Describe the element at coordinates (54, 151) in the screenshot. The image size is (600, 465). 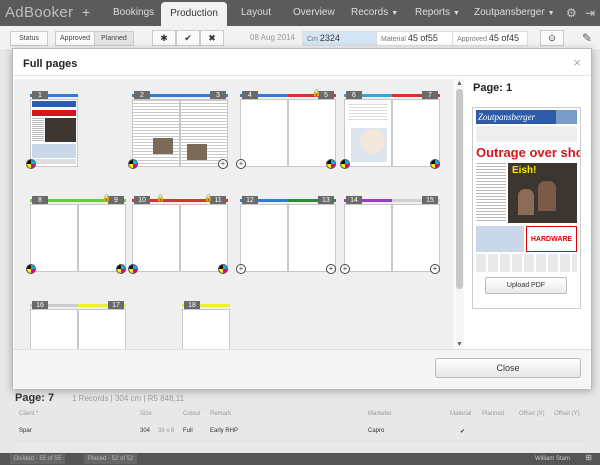
I see `page-thumb-ads` at that location.